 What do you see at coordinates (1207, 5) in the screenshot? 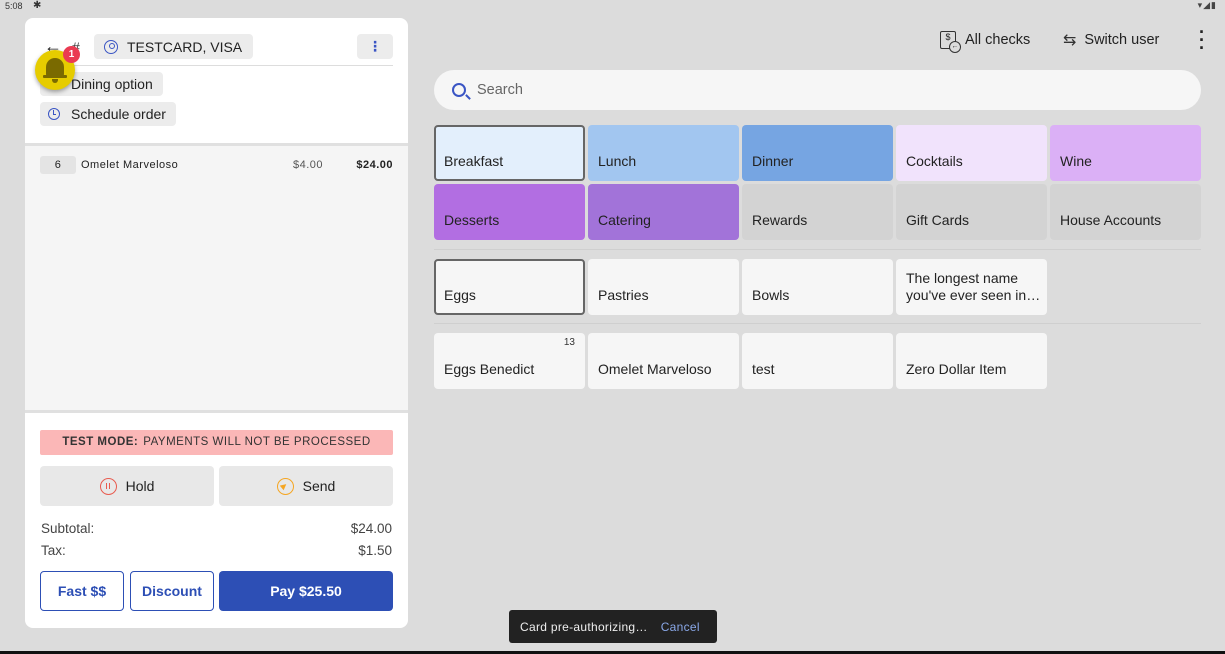
I see `system-status-icons: ▾◢▮` at bounding box center [1207, 5].